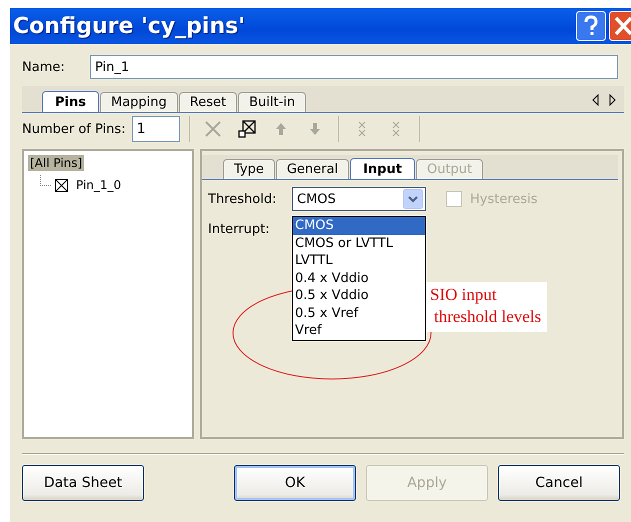 This screenshot has height=522, width=631. I want to click on data-sheet-button: Data Sheet, so click(83, 483).